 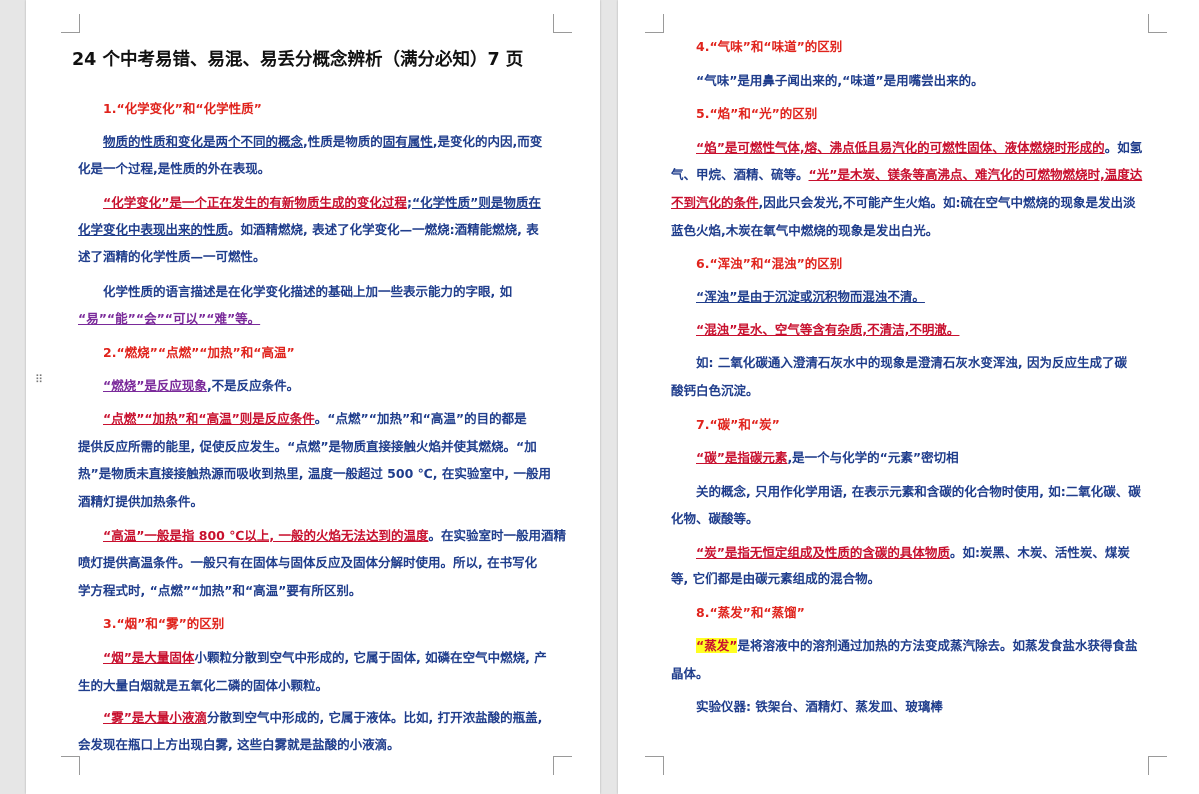 I want to click on paragraph-line: 实验仪器: 铁架台、酒精灯、蒸发皿、玻璃棒, so click(x=819, y=706).